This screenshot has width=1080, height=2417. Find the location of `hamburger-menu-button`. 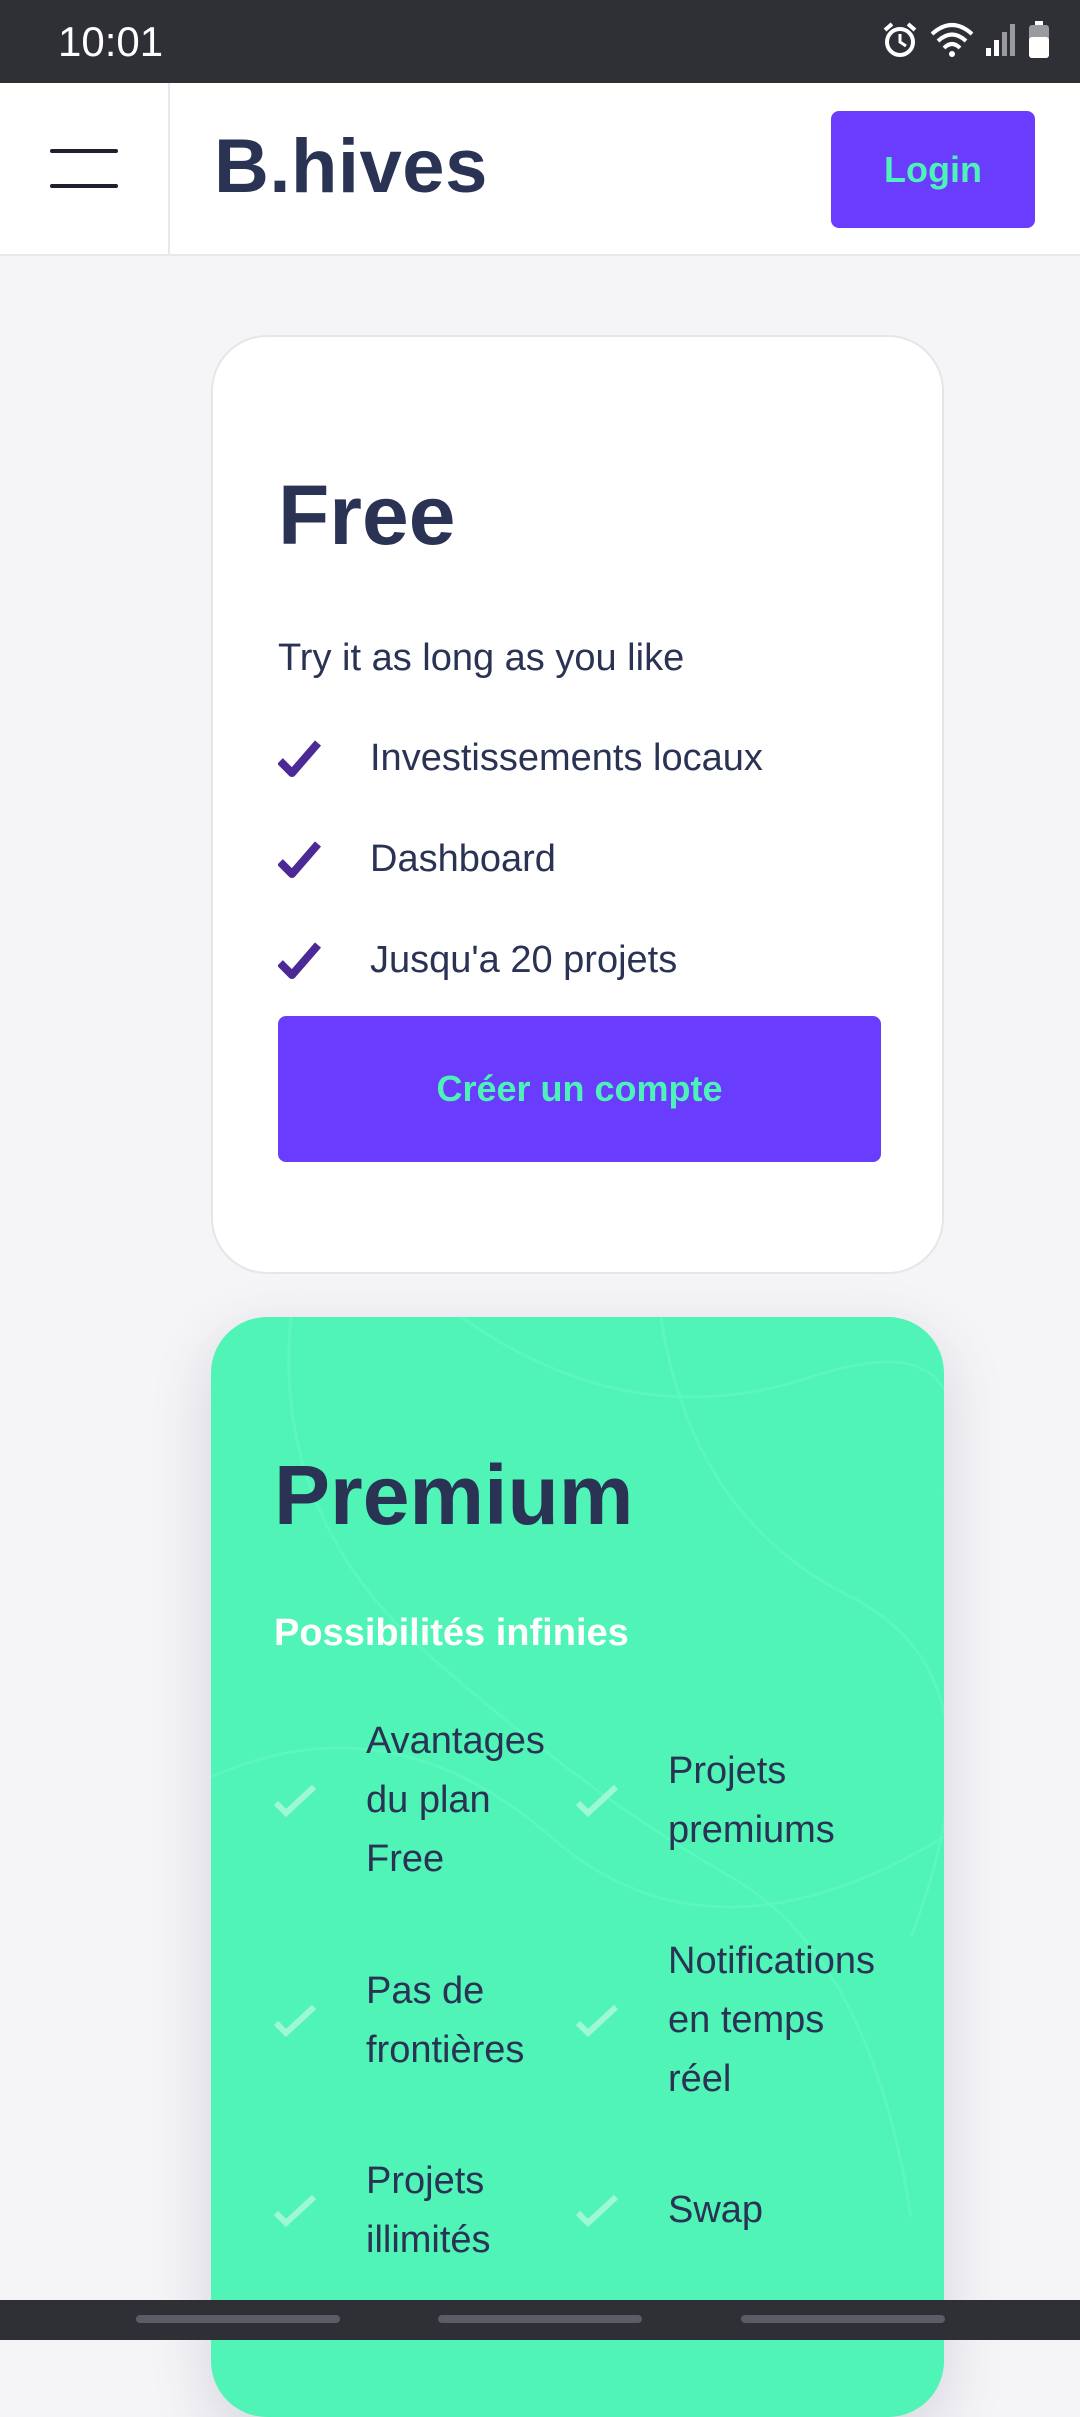

hamburger-menu-button is located at coordinates (85, 168).